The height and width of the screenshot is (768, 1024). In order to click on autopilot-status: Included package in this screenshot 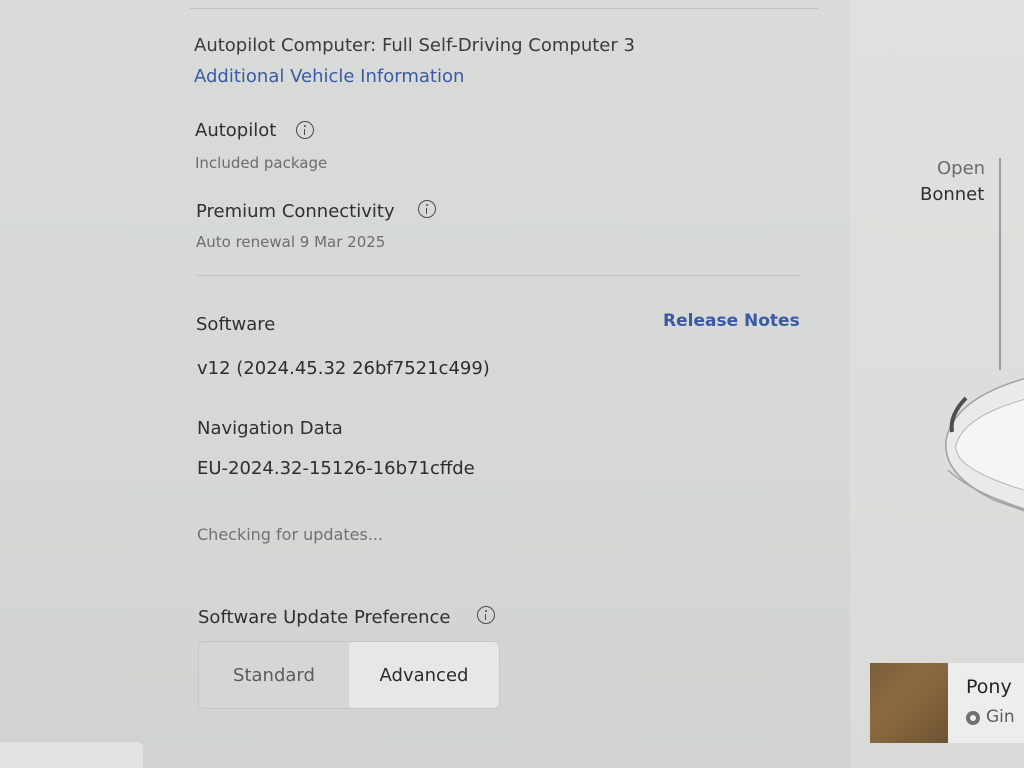, I will do `click(261, 163)`.